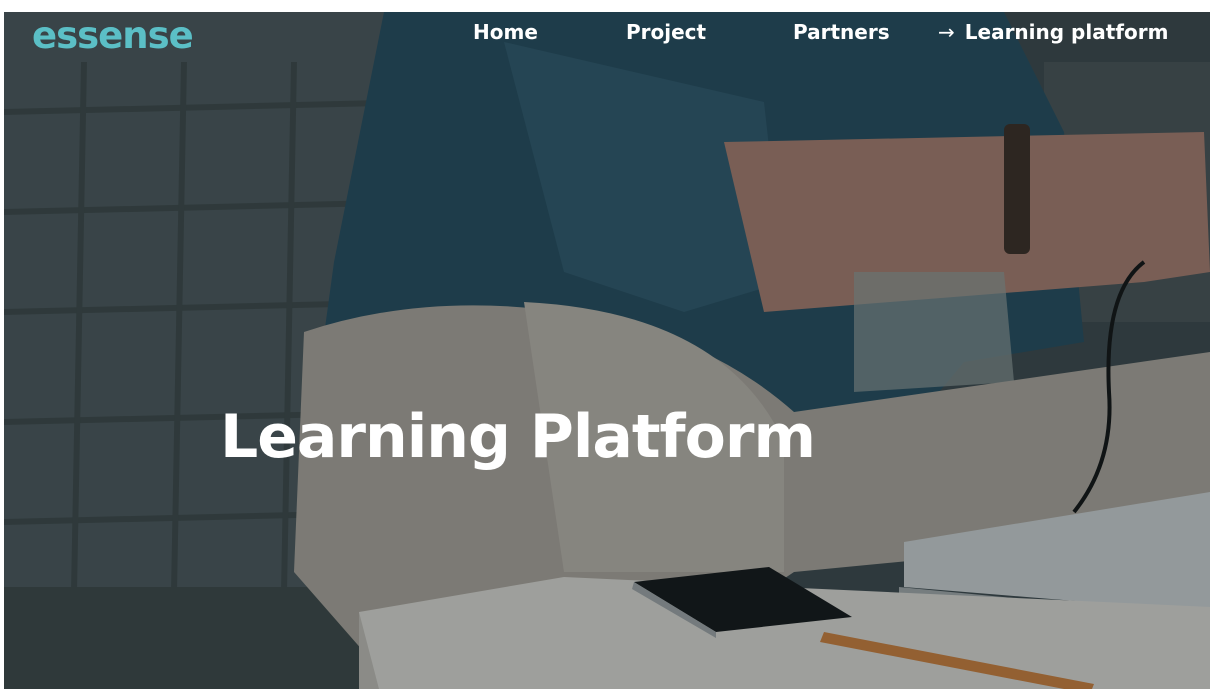 Image resolution: width=1210 pixels, height=689 pixels. What do you see at coordinates (1066, 32) in the screenshot?
I see `nav-item-learning-platform-label: Learning platform` at bounding box center [1066, 32].